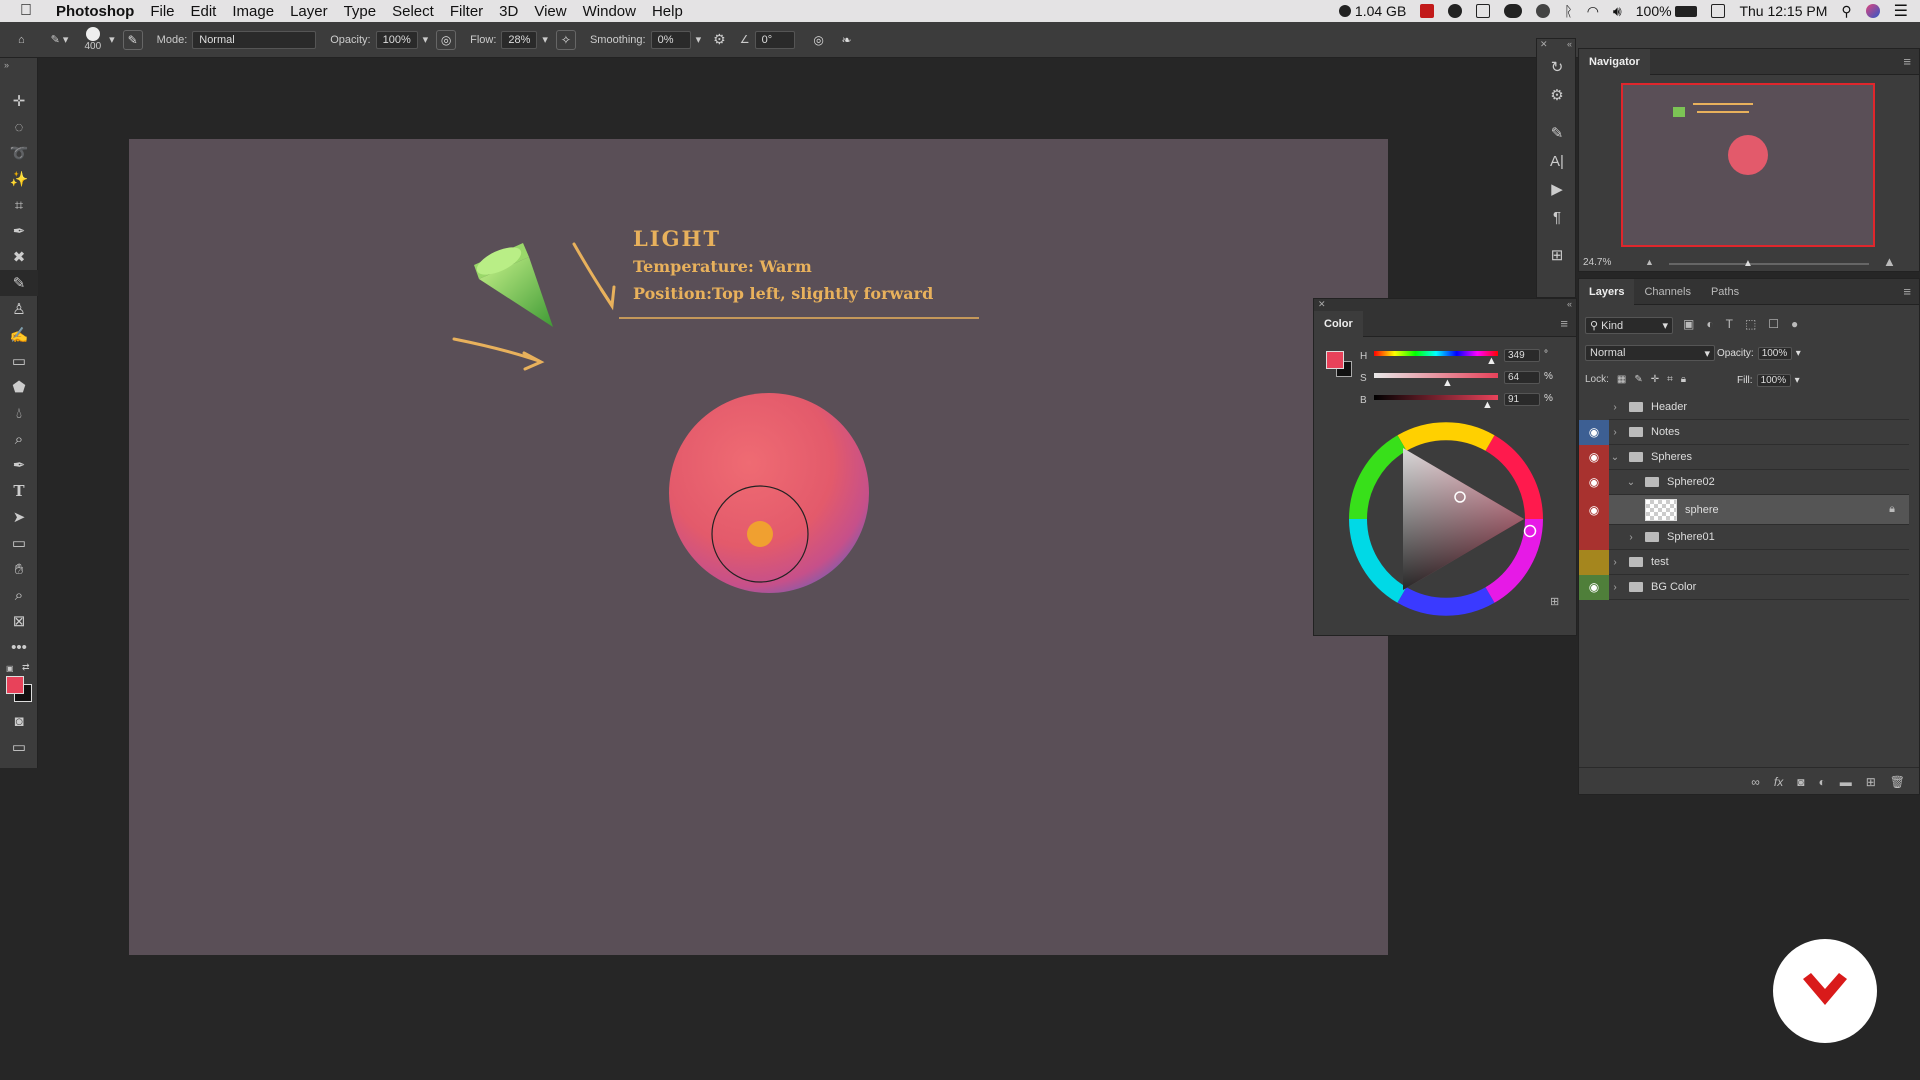 The image size is (1920, 1080). I want to click on layer-style-icon: fx, so click(1778, 782).